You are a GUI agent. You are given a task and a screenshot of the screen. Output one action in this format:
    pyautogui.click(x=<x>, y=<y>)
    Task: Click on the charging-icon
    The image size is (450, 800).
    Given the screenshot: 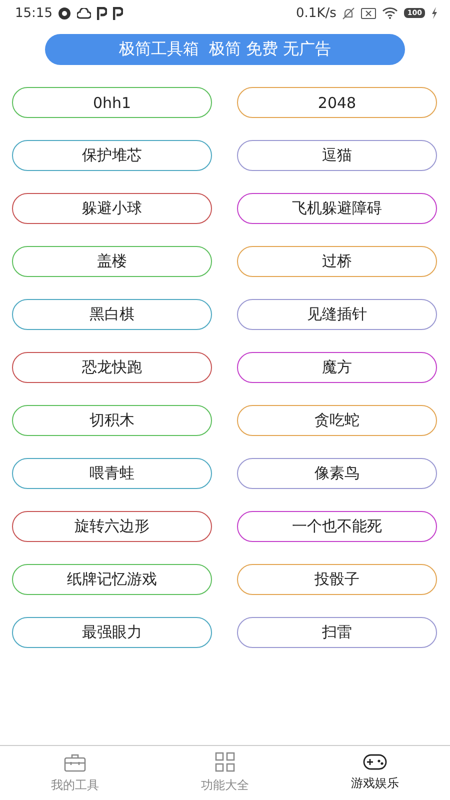 What is the action you would take?
    pyautogui.click(x=434, y=13)
    